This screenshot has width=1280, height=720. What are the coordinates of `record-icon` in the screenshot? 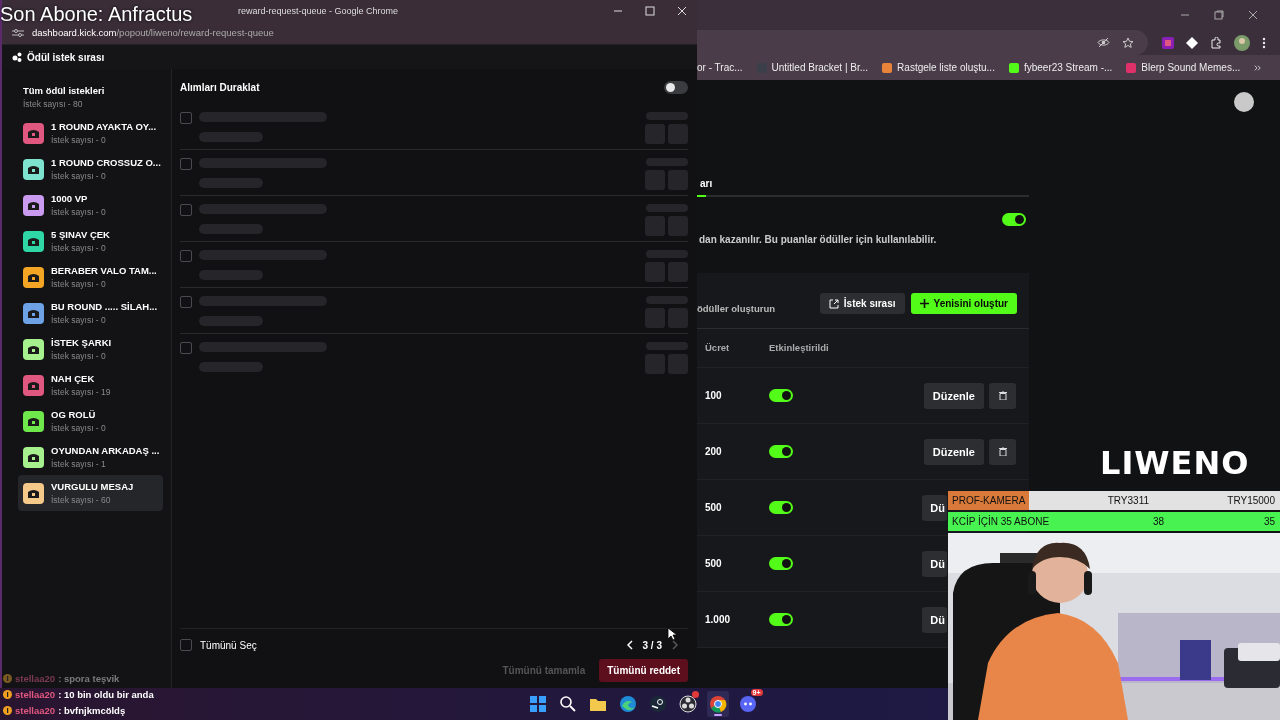 It's located at (687, 704).